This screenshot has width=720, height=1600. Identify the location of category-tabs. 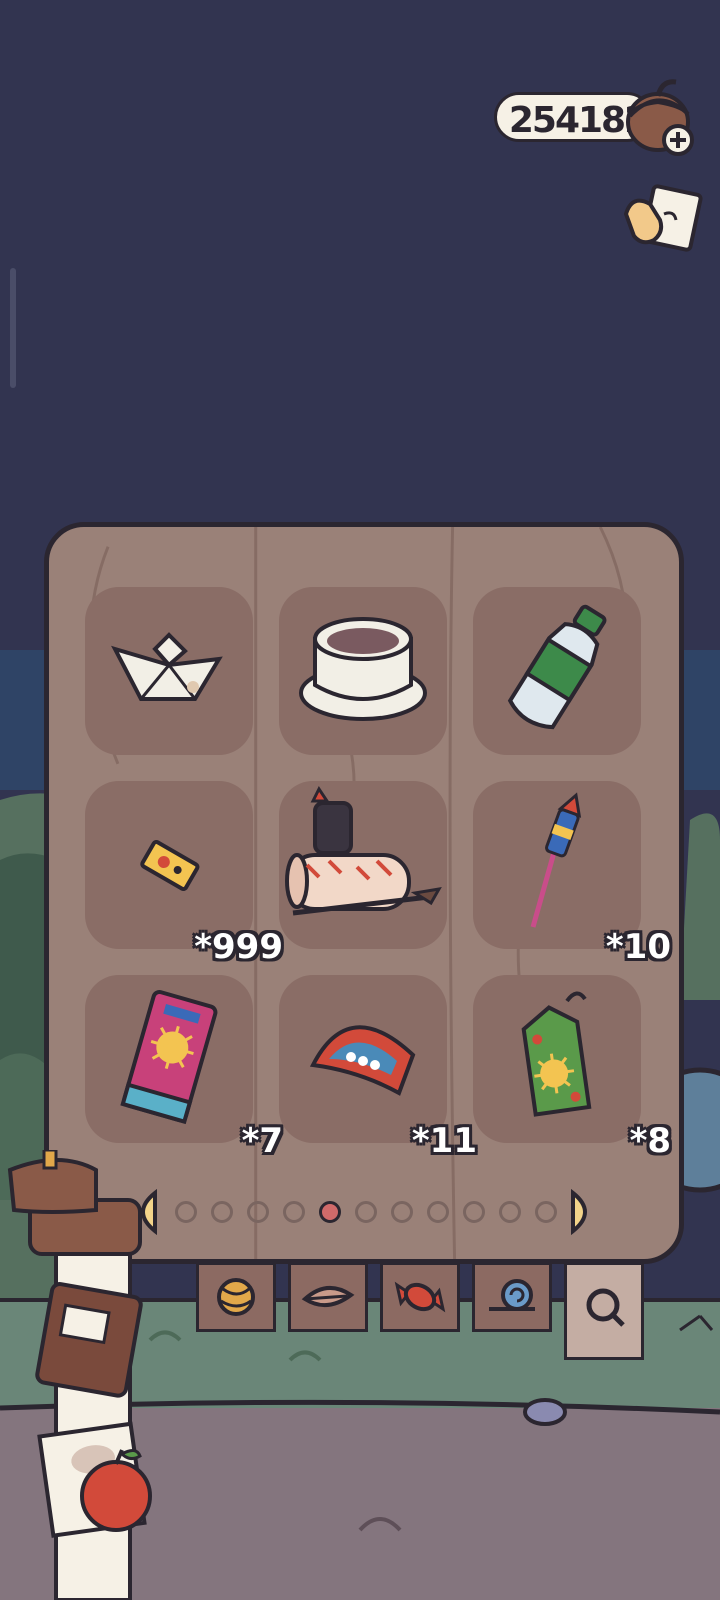
(431, 1311).